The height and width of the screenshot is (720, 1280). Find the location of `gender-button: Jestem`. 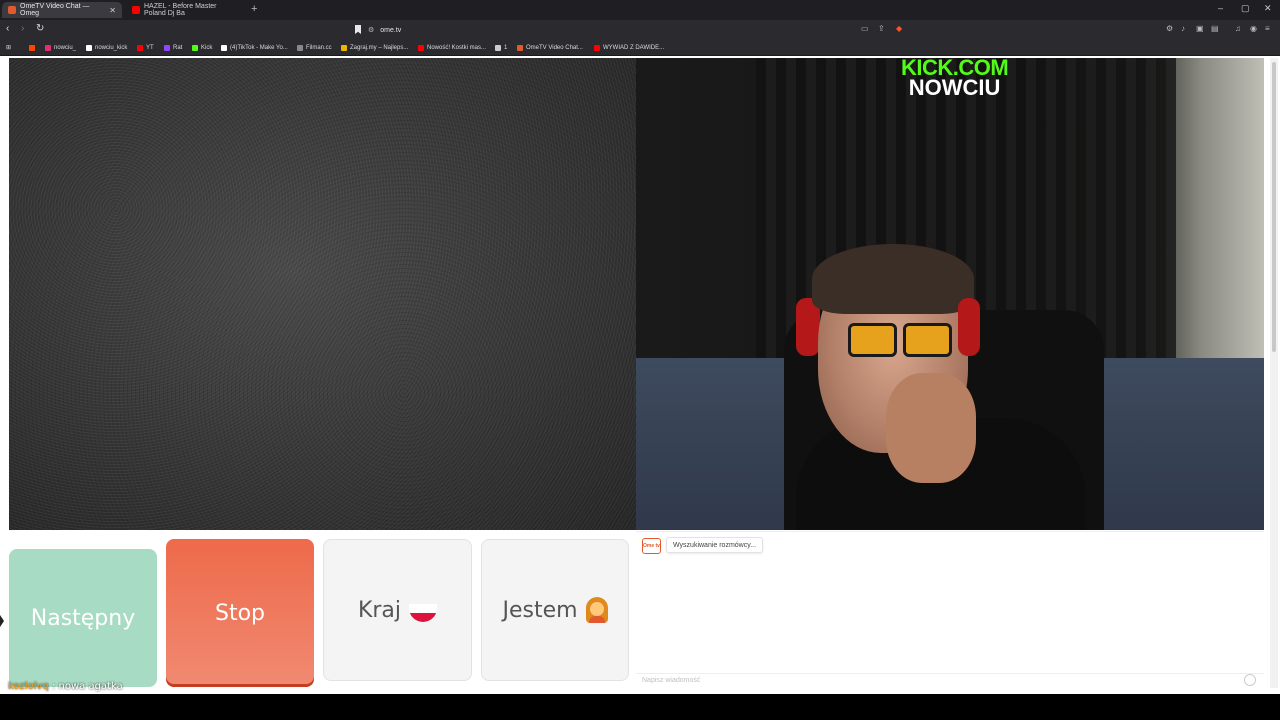

gender-button: Jestem is located at coordinates (555, 610).